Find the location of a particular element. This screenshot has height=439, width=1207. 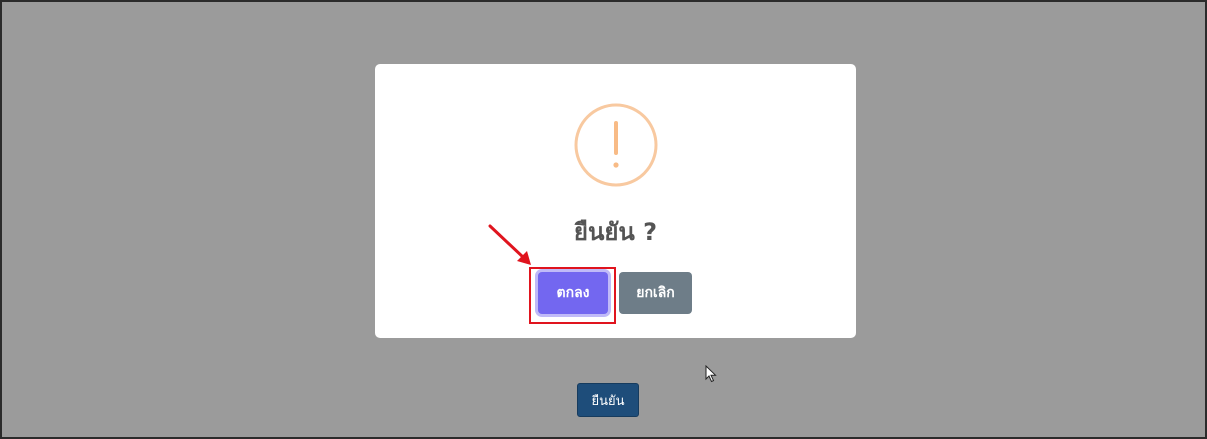

cancel-button: ยกเลิก is located at coordinates (655, 293).